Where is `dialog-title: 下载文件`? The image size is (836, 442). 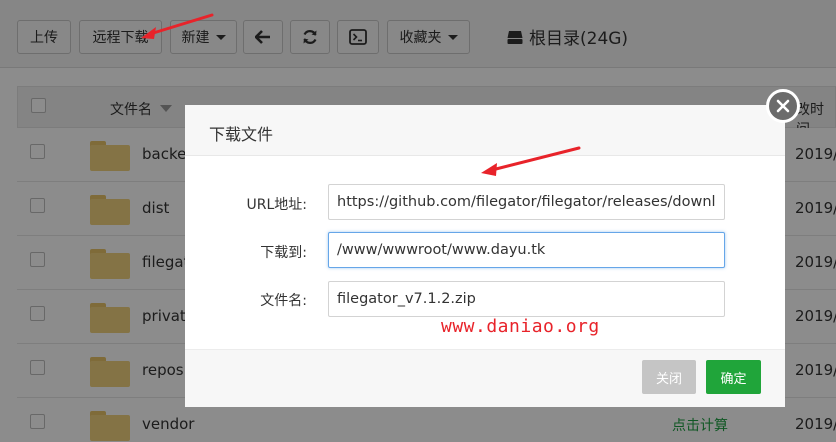 dialog-title: 下载文件 is located at coordinates (241, 134).